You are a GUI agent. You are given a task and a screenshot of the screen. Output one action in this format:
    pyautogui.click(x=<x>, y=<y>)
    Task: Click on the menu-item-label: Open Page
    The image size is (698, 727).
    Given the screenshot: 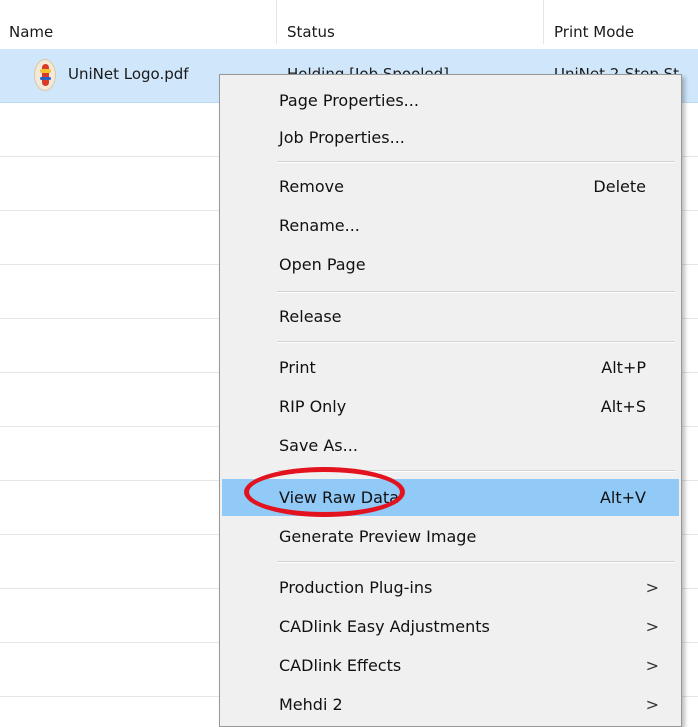 What is the action you would take?
    pyautogui.click(x=322, y=264)
    